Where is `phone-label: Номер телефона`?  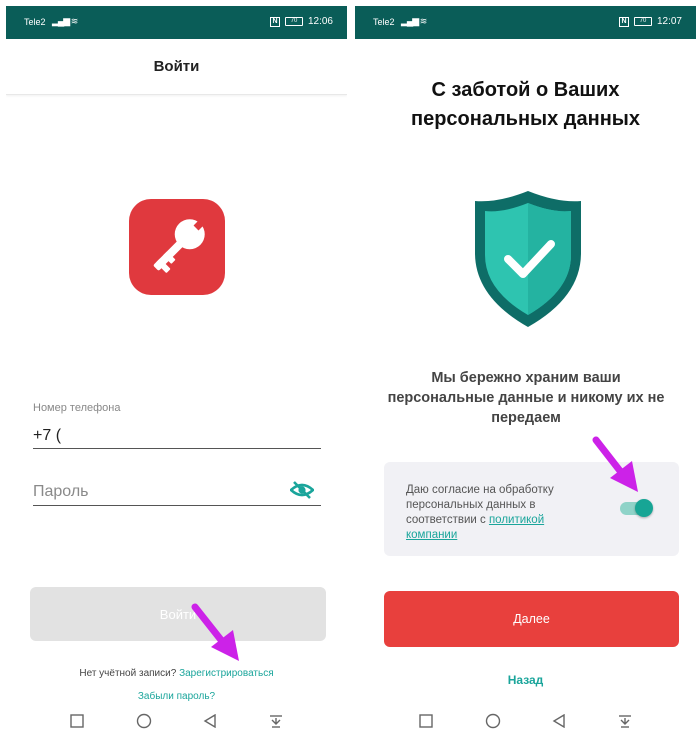 phone-label: Номер телефона is located at coordinates (77, 408).